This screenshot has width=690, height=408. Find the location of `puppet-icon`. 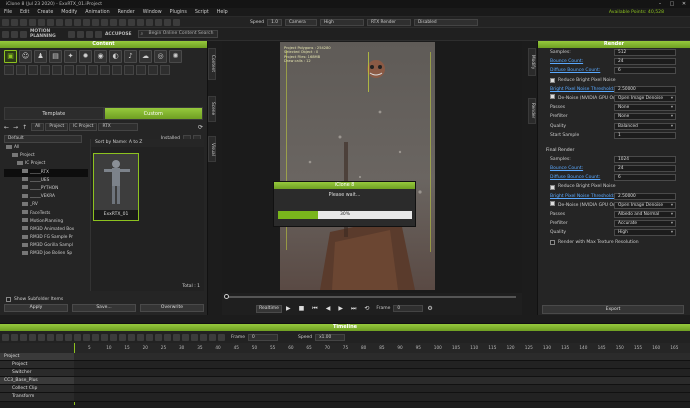

puppet-icon is located at coordinates (14, 34).